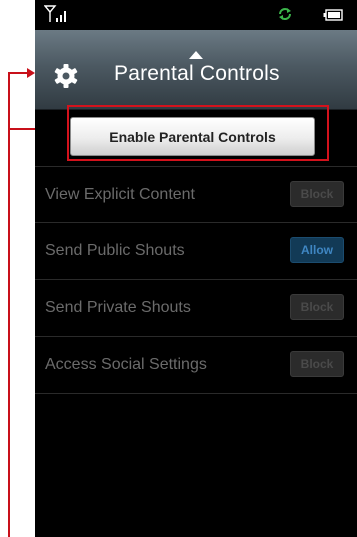 The height and width of the screenshot is (537, 357). Describe the element at coordinates (196, 15) in the screenshot. I see `status-bar` at that location.